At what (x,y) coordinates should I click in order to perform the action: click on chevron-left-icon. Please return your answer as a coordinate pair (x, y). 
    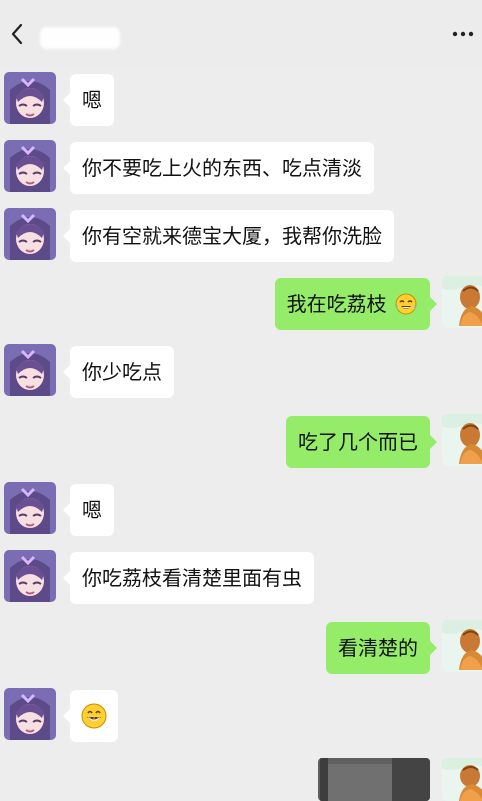
    Looking at the image, I should click on (17, 34).